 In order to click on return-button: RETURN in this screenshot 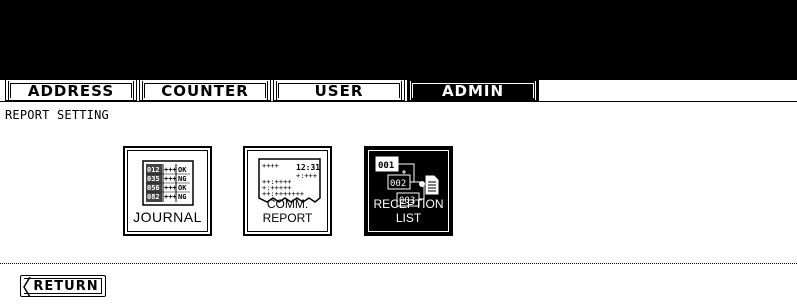, I will do `click(63, 286)`.